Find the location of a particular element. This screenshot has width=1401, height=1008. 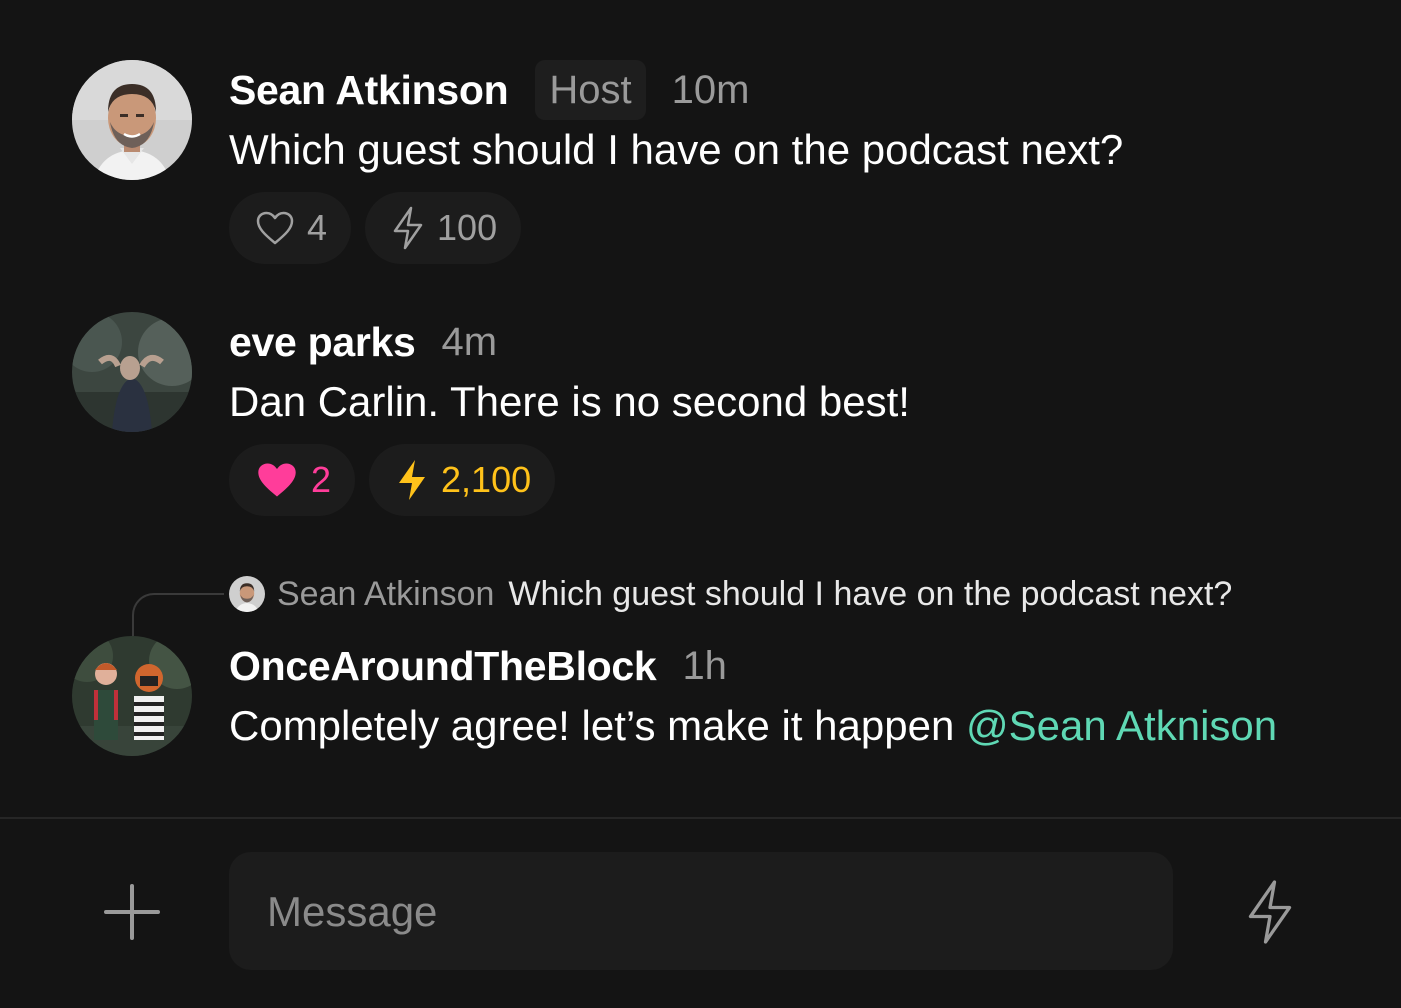

message-text: Dan Carlin. There is no second best! is located at coordinates (569, 401).